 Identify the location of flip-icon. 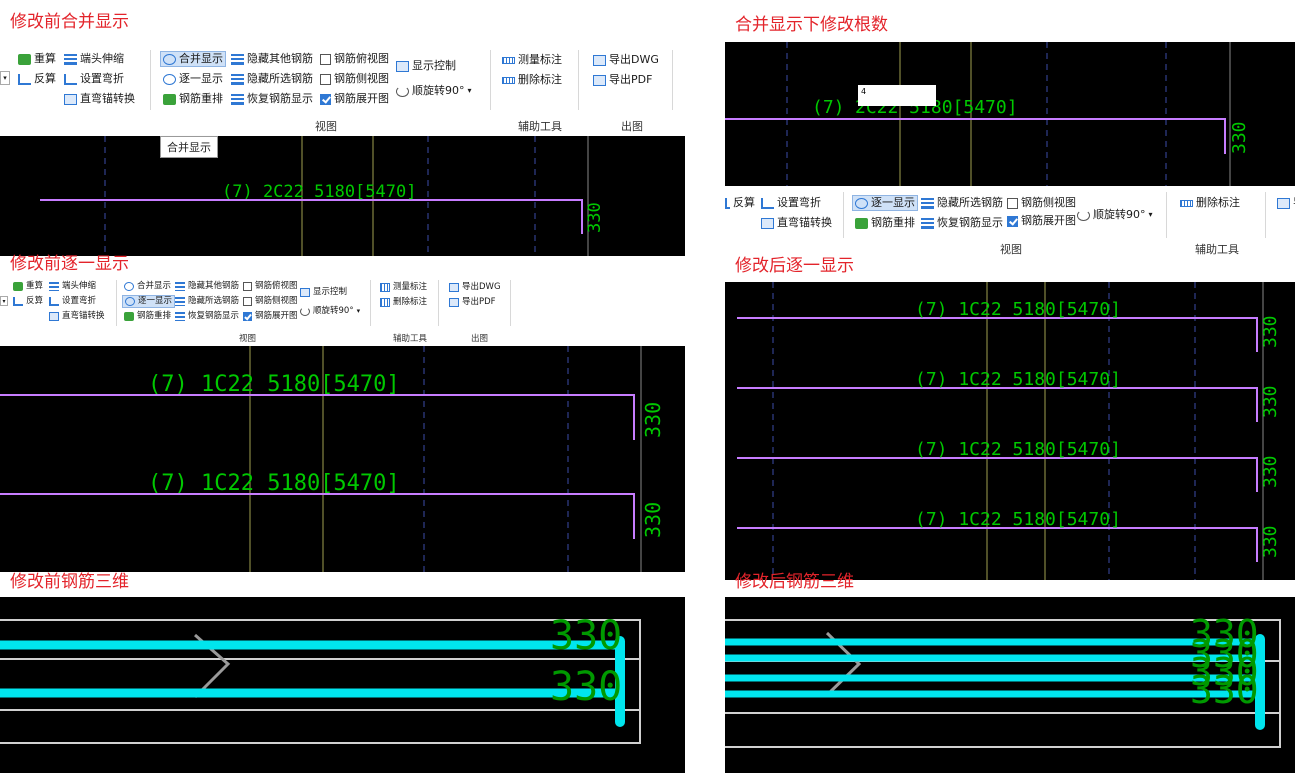
(727, 203).